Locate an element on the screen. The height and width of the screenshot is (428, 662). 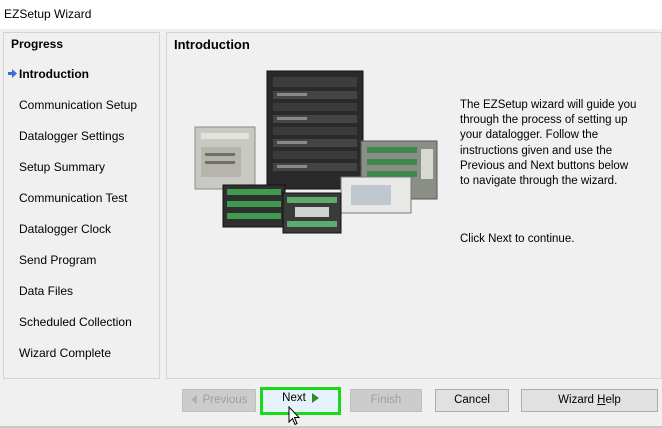
next-button: Next is located at coordinates (300, 401).